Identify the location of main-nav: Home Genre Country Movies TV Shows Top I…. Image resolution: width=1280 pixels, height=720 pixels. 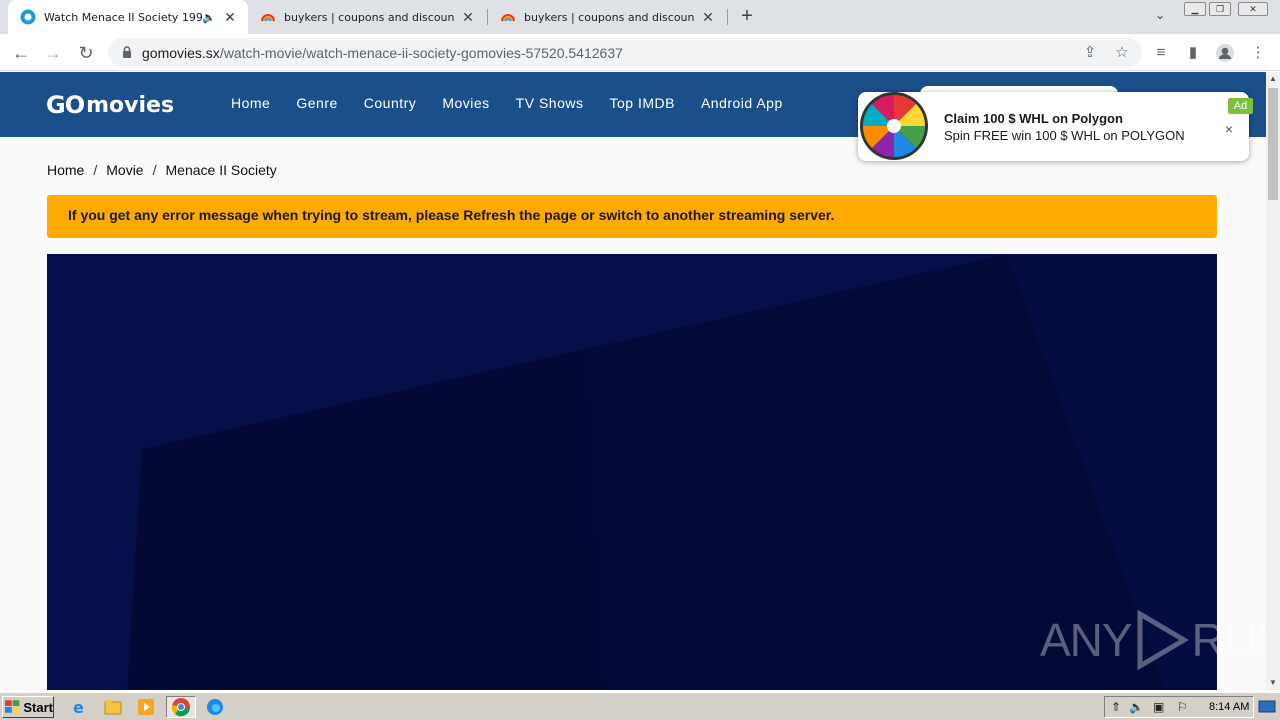
(520, 103).